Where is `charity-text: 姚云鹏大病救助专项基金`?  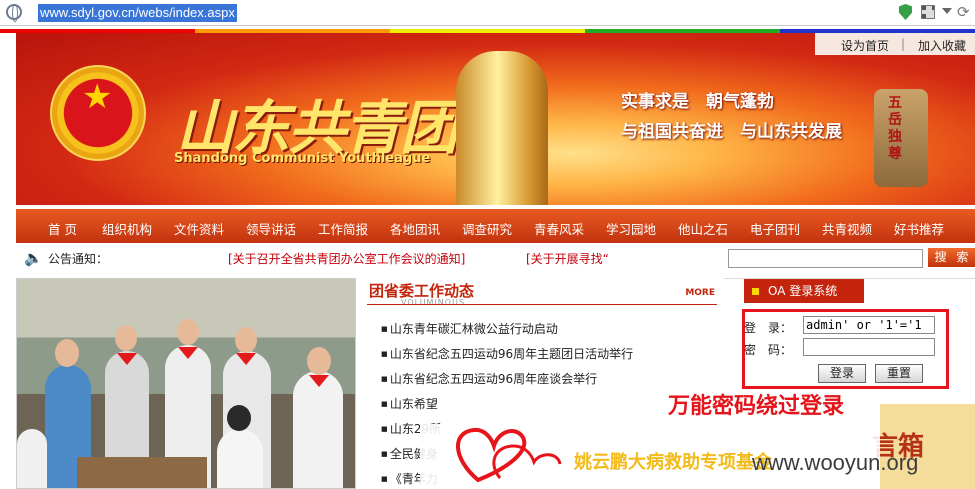
charity-text: 姚云鹏大病救助专项基金 is located at coordinates (673, 462).